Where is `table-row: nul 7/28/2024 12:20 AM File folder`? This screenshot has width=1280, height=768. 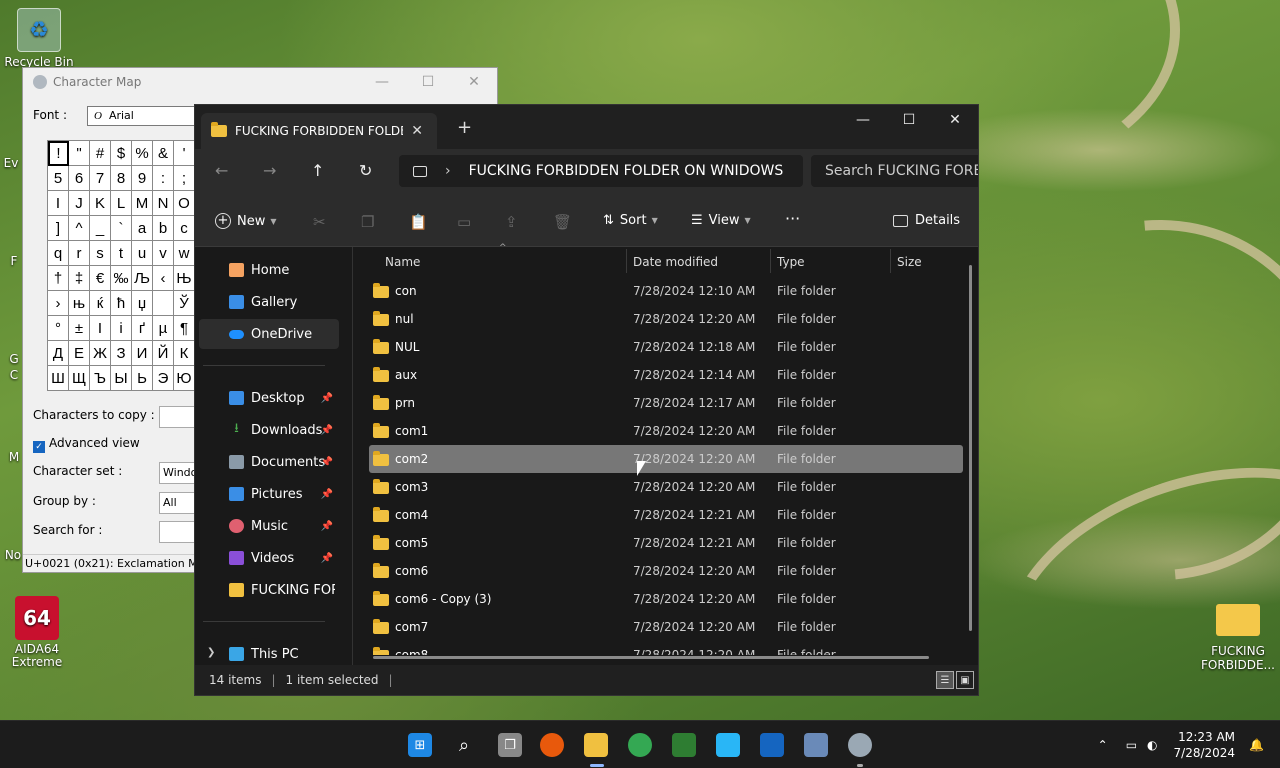
table-row: nul 7/28/2024 12:20 AM File folder is located at coordinates (666, 319).